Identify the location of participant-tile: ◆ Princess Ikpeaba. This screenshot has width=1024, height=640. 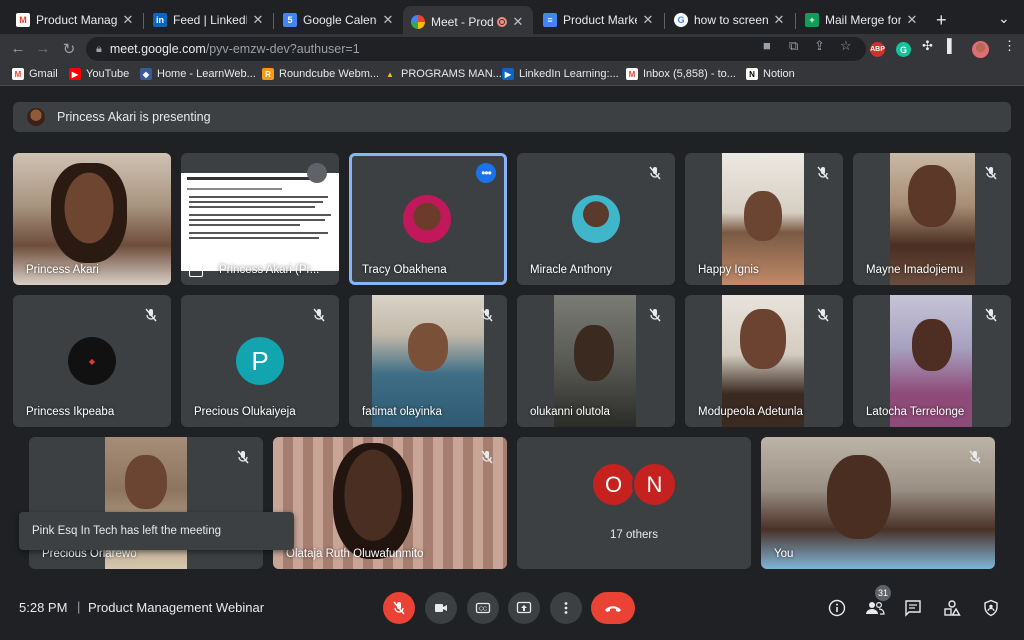
(92, 361).